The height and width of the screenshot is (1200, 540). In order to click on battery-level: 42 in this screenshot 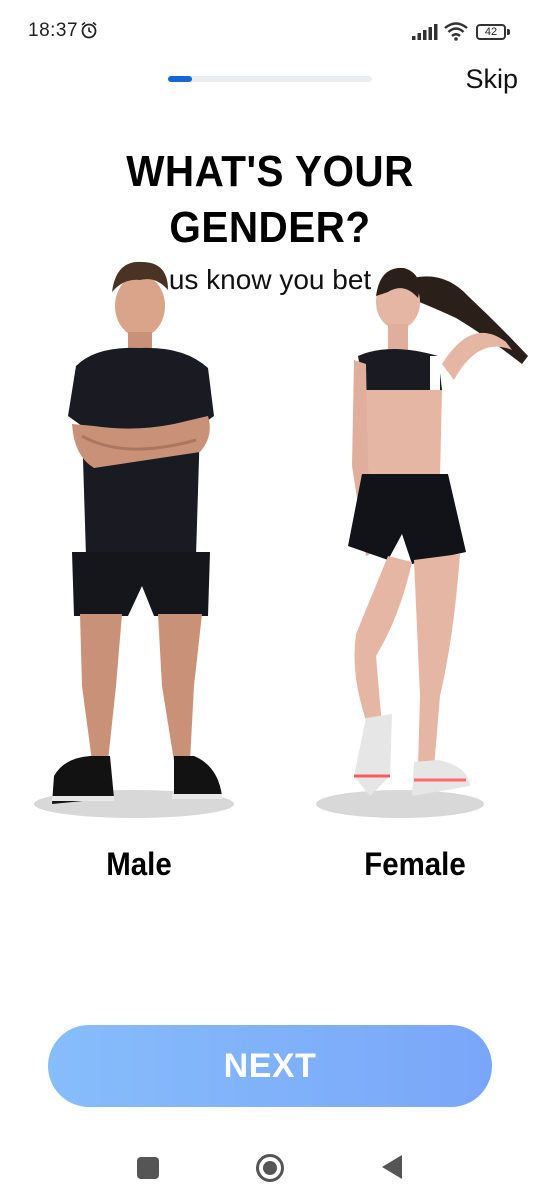, I will do `click(491, 32)`.